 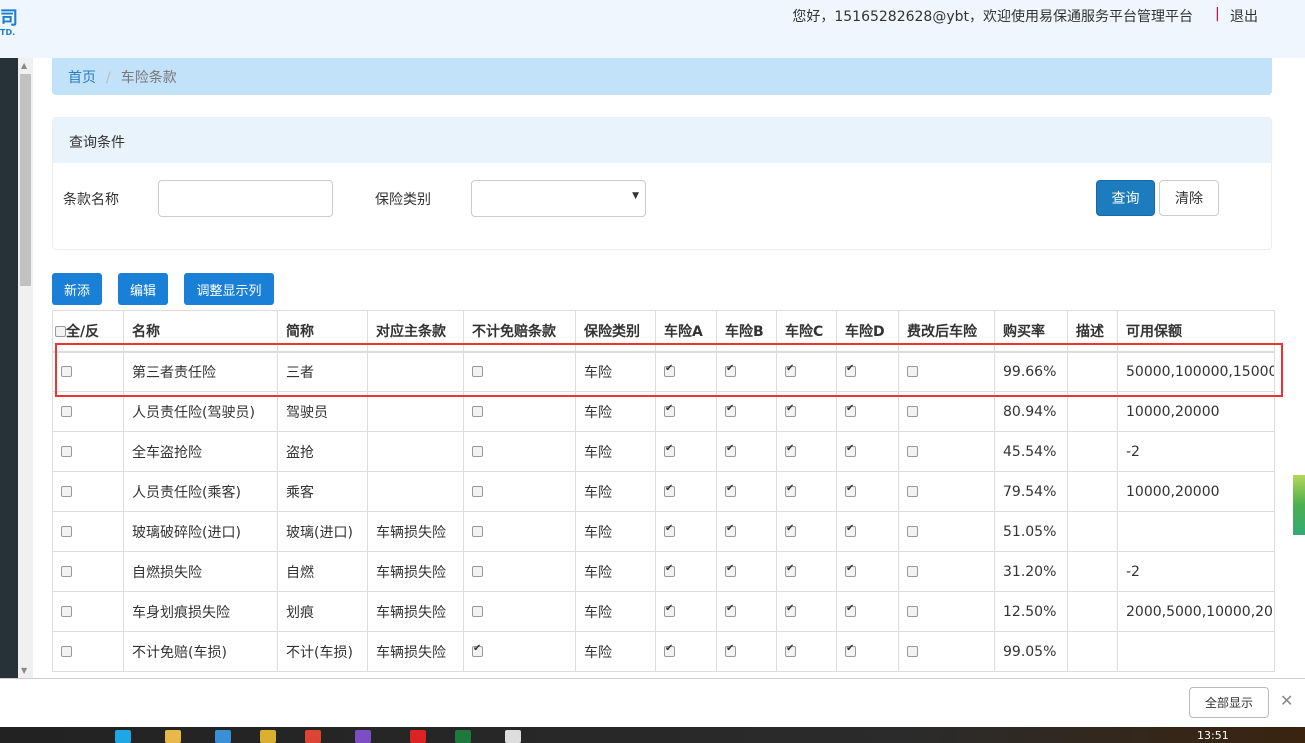 What do you see at coordinates (77, 289) in the screenshot?
I see `add-button: 新添` at bounding box center [77, 289].